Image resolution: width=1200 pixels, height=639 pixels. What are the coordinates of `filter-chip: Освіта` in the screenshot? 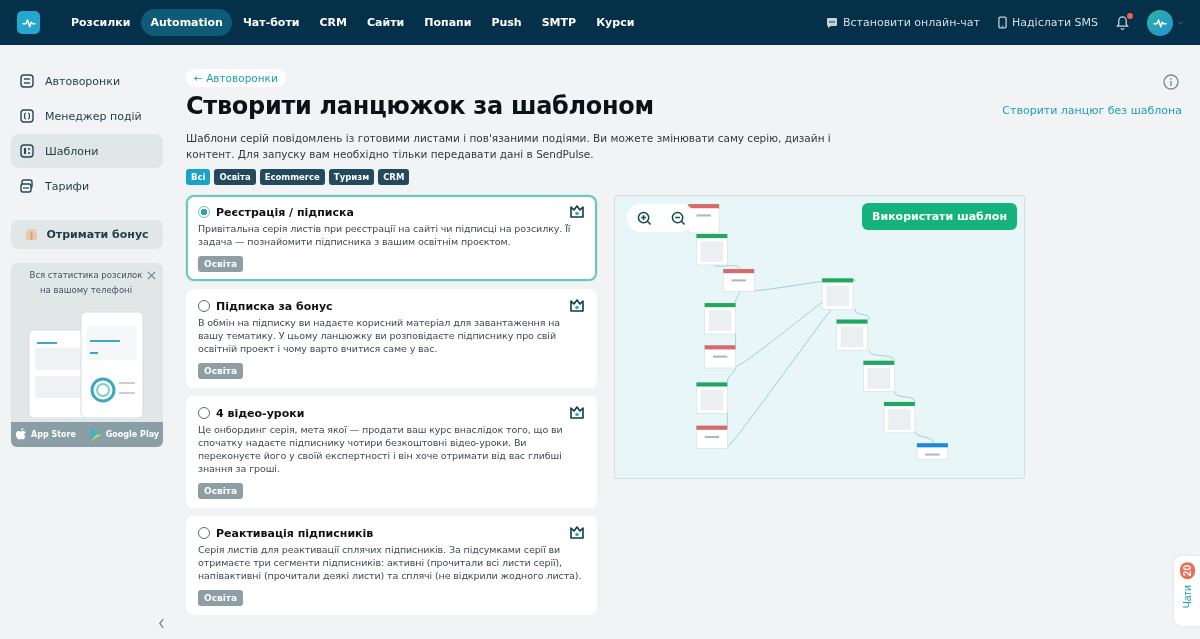 It's located at (235, 177).